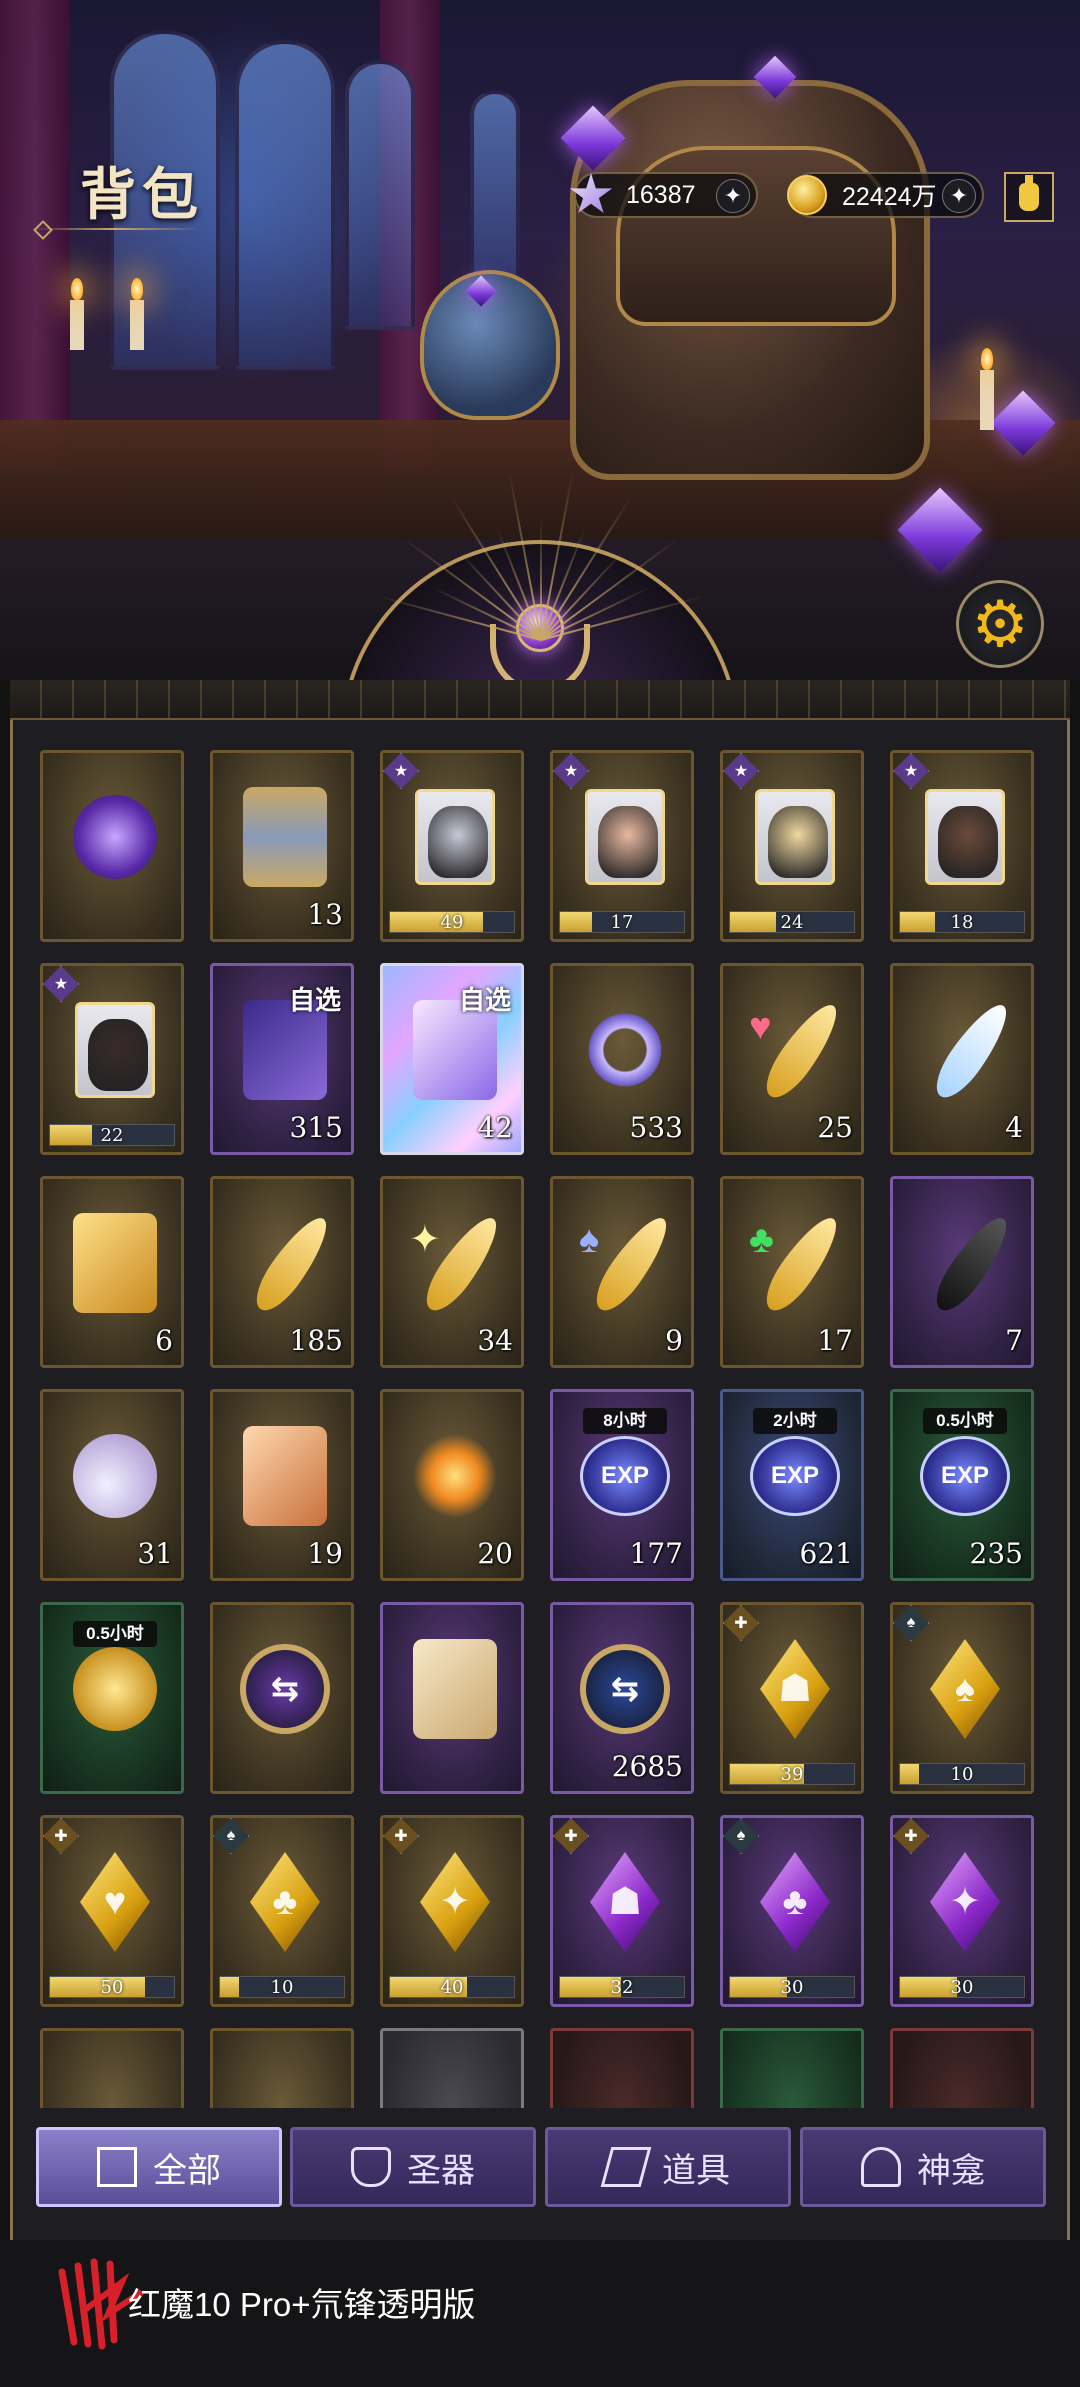 The height and width of the screenshot is (2387, 1080). Describe the element at coordinates (622, 846) in the screenshot. I see `item-slot: ★ 17` at that location.